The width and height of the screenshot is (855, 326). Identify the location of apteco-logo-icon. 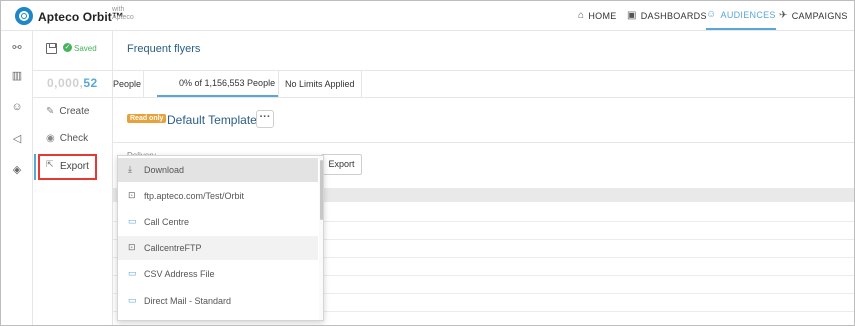
(24, 16).